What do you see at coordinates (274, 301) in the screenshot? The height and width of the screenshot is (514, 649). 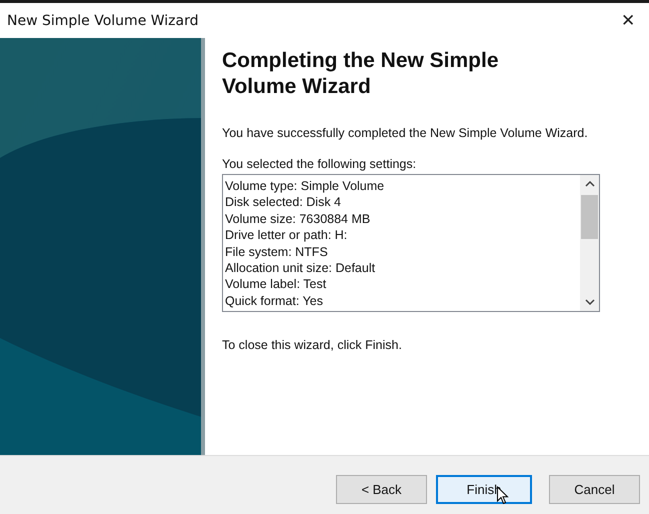 I see `settings-line: Quick format: Yes` at bounding box center [274, 301].